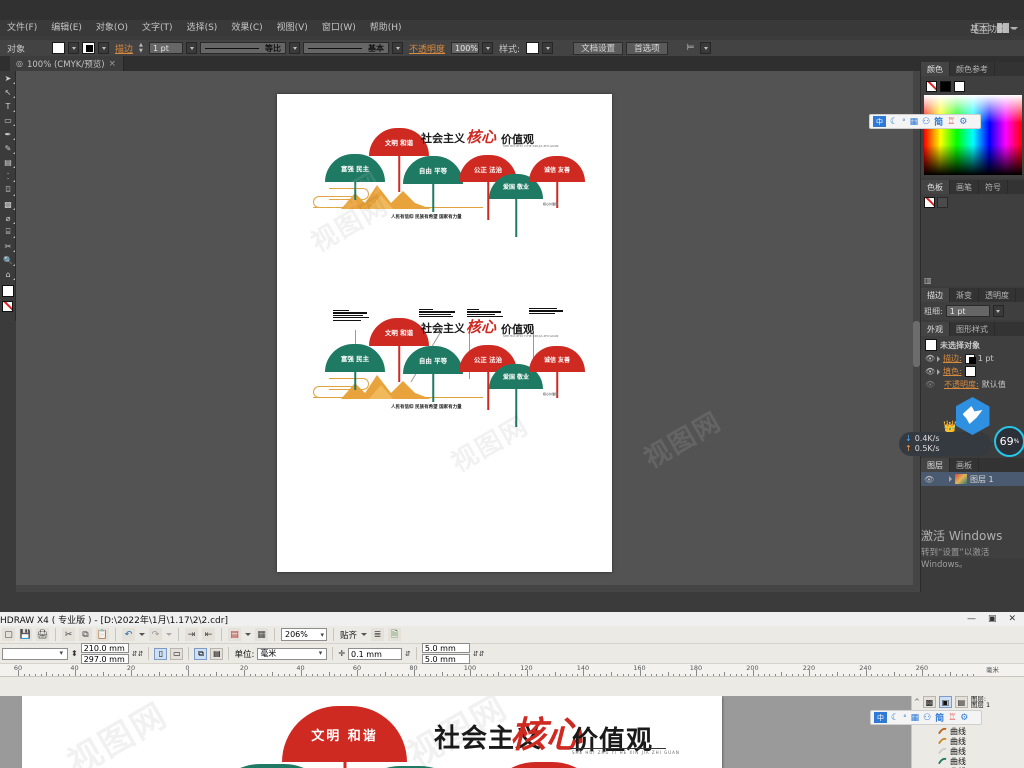 The image size is (1024, 768). What do you see at coordinates (972, 69) in the screenshot?
I see `tab-color-guide: 颜色参考` at bounding box center [972, 69].